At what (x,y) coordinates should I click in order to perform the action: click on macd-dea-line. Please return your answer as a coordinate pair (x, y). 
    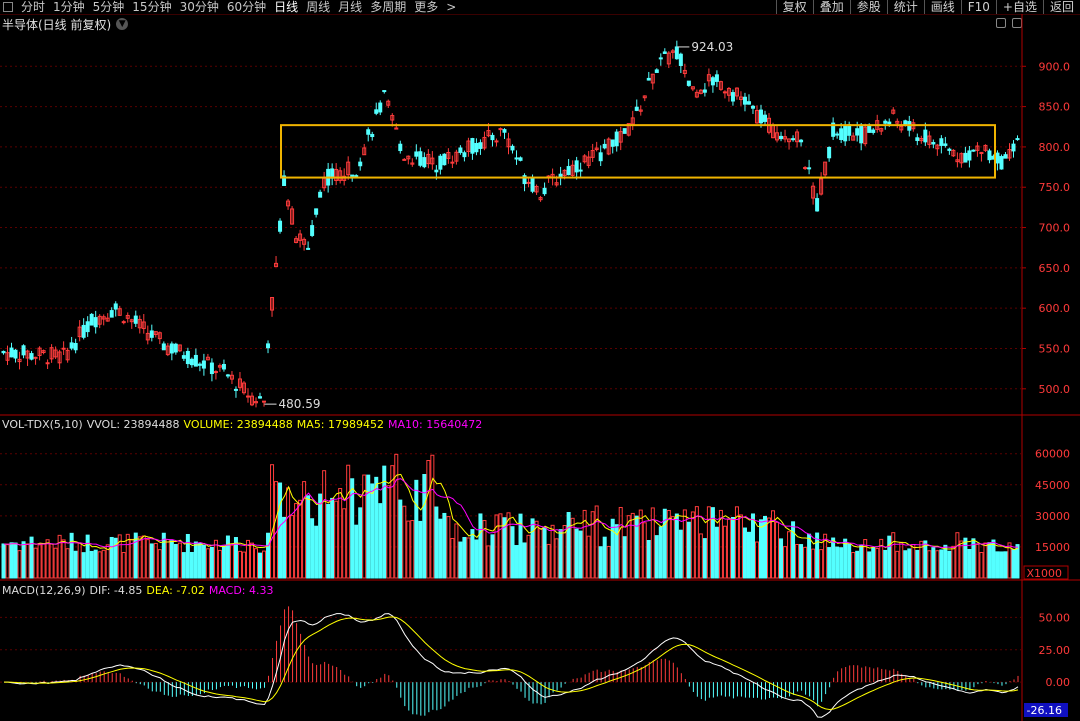
    Looking at the image, I should click on (511, 663).